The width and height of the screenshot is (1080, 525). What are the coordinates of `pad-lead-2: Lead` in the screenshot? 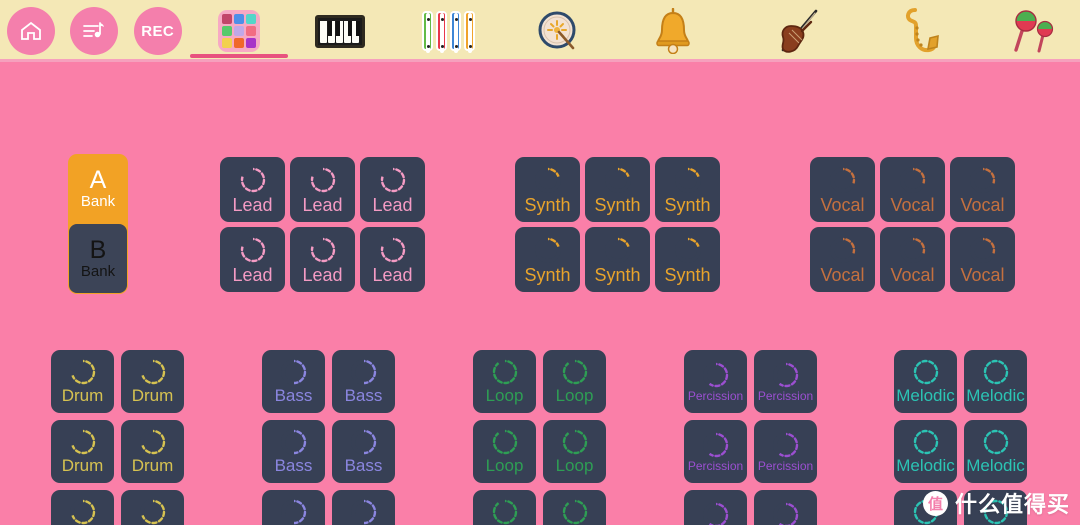 It's located at (322, 189).